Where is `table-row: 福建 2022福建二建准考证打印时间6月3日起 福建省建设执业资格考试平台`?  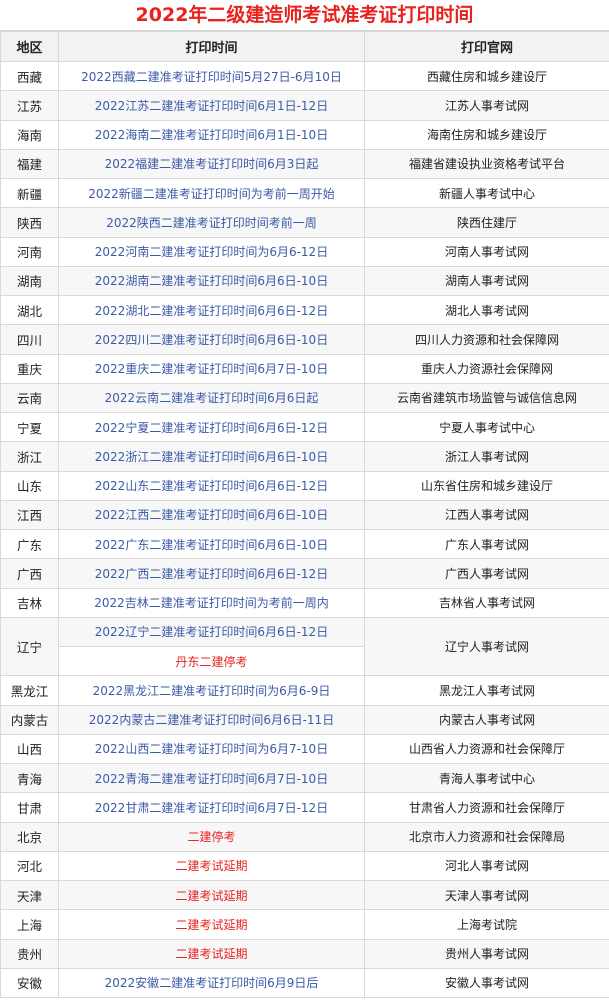
table-row: 福建 2022福建二建准考证打印时间6月3日起 福建省建设执业资格考试平台 is located at coordinates (304, 164).